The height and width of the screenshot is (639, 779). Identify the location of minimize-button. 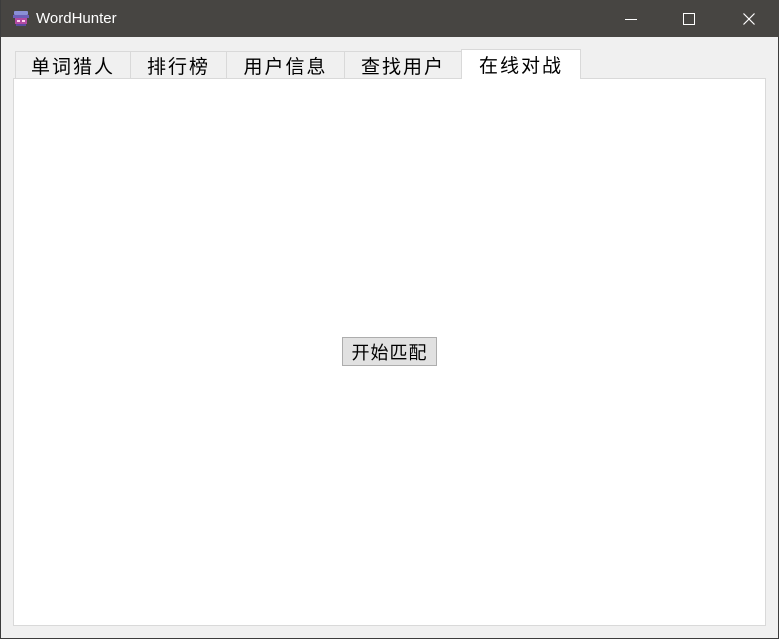
(631, 18).